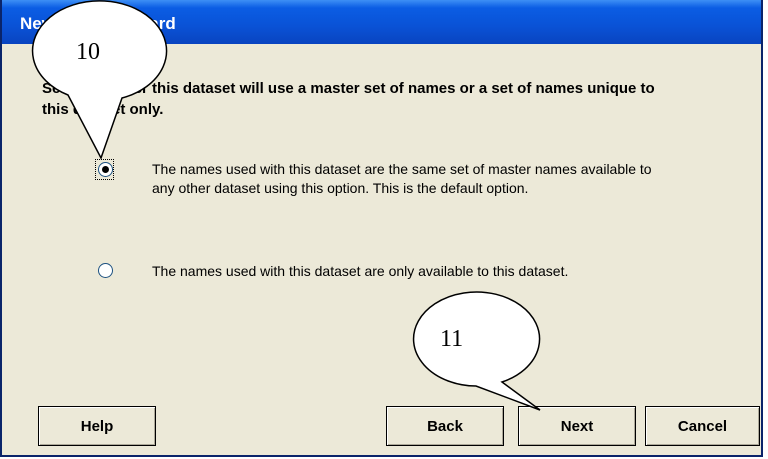  What do you see at coordinates (98, 23) in the screenshot?
I see `window-title: New Names Wizard` at bounding box center [98, 23].